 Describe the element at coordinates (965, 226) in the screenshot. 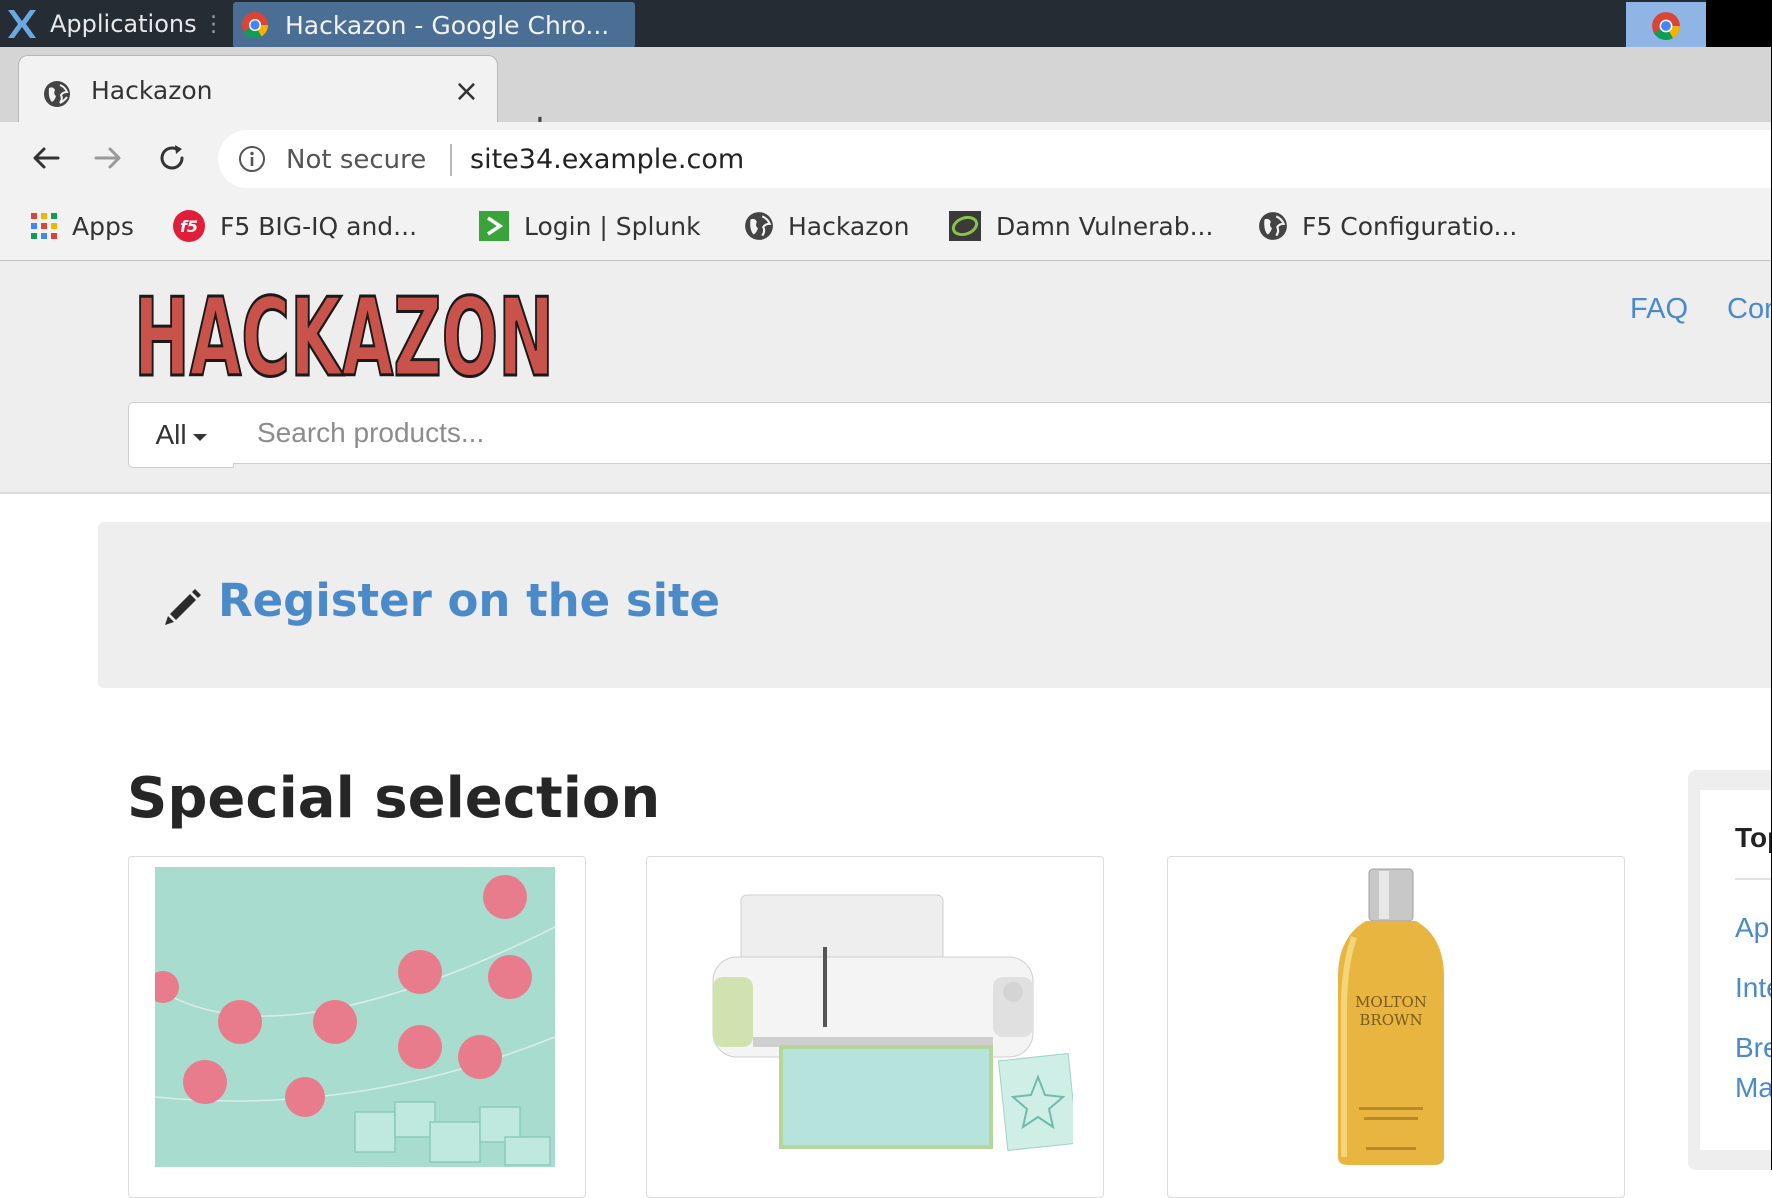

I see `dvwa-icon` at that location.